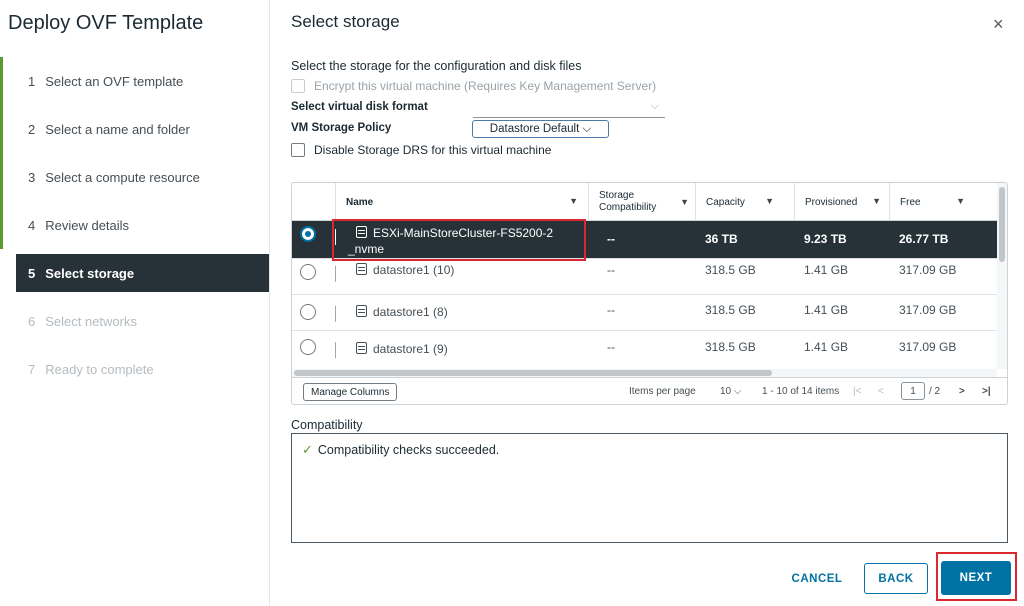 Image resolution: width=1024 pixels, height=606 pixels. What do you see at coordinates (402, 312) in the screenshot?
I see `datastore-name: datastore1 (8)` at bounding box center [402, 312].